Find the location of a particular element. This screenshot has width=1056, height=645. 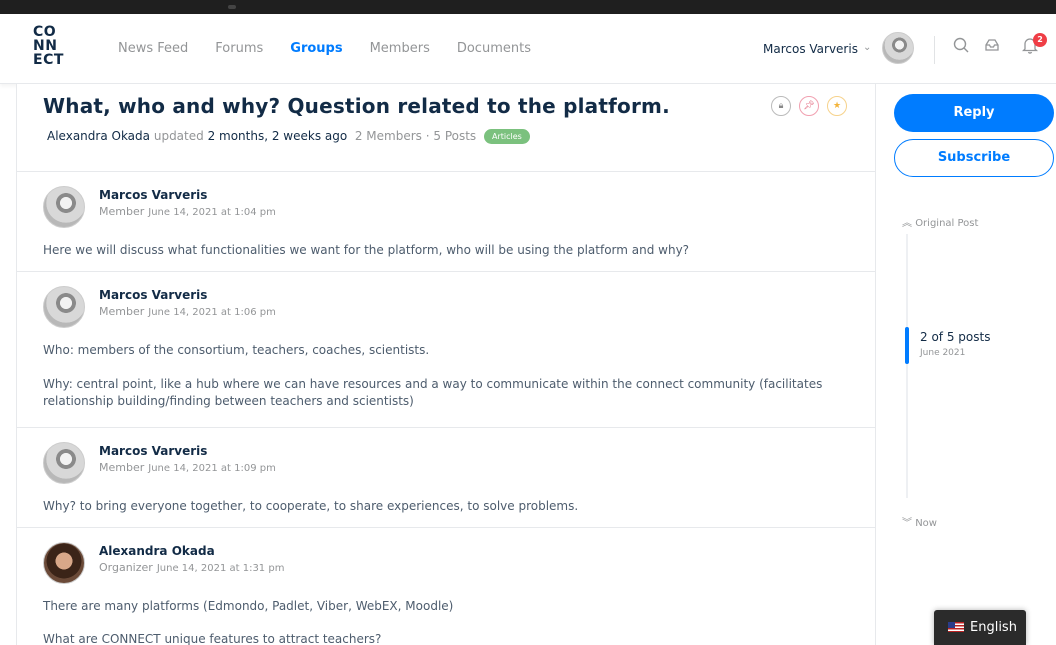

nav-documents: Documents is located at coordinates (494, 48).